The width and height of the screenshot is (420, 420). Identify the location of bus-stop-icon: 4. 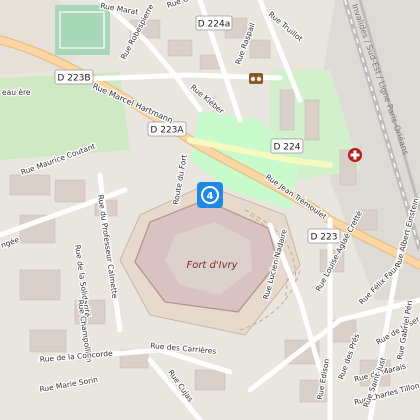
(210, 195).